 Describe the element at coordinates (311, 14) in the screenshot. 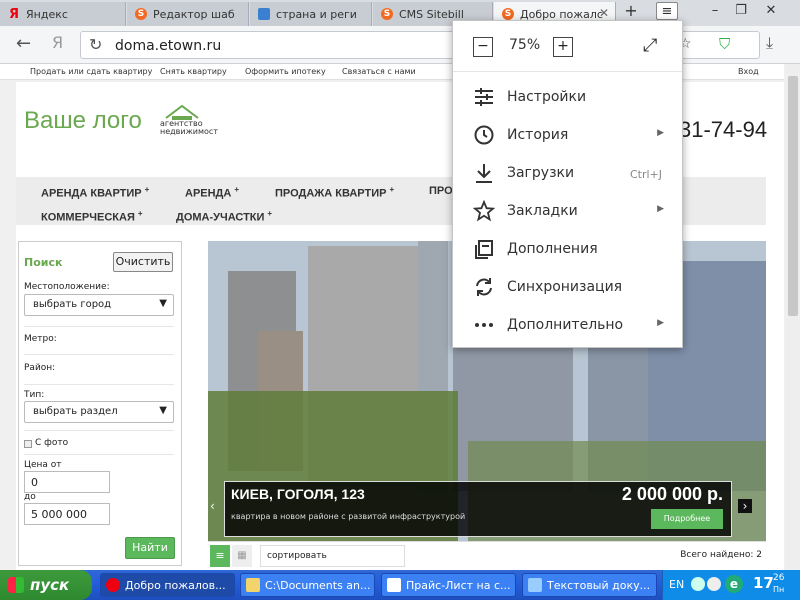

I see `tab-country-region: страна и реги` at that location.